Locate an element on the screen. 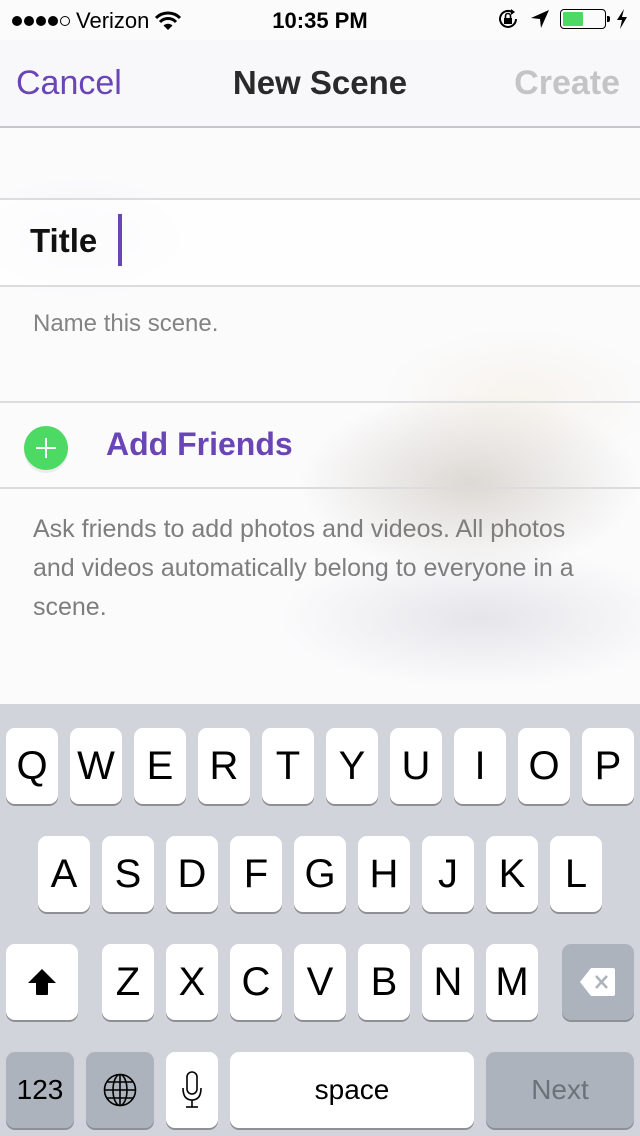 This screenshot has height=1136, width=640. key-i: I is located at coordinates (480, 766).